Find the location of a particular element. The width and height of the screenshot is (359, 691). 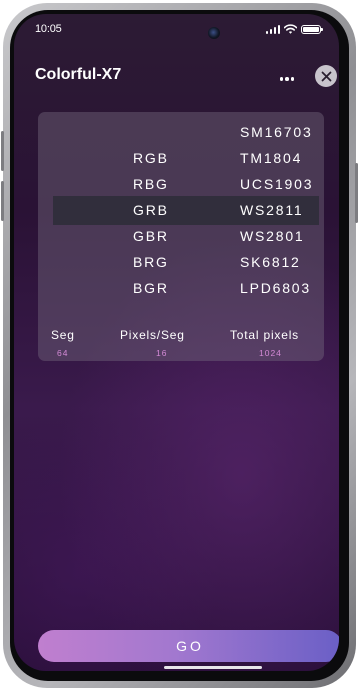

wifi-icon is located at coordinates (290, 29).